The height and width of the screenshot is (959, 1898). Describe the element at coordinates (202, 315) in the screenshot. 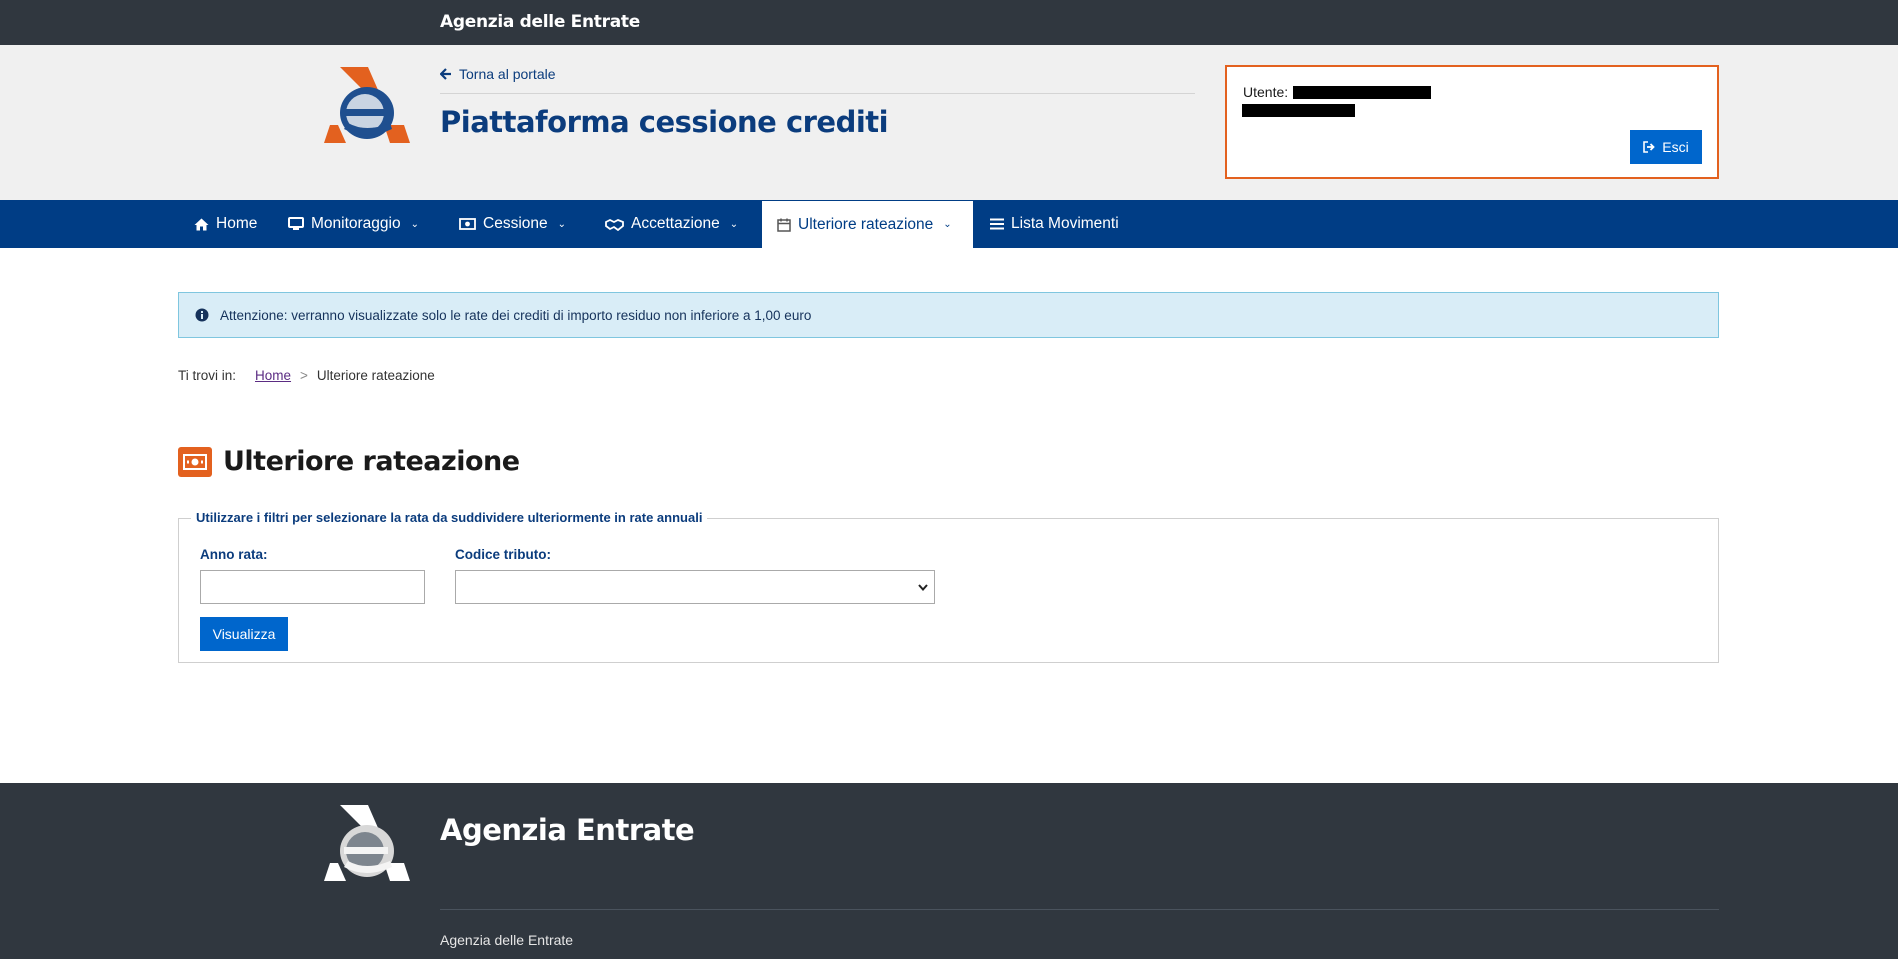

I see `info-icon` at that location.